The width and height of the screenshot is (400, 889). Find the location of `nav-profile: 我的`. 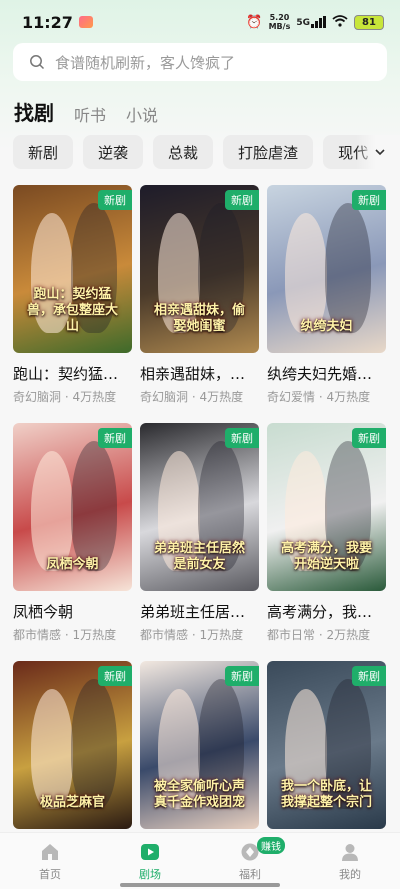

nav-profile: 我的 is located at coordinates (350, 861).